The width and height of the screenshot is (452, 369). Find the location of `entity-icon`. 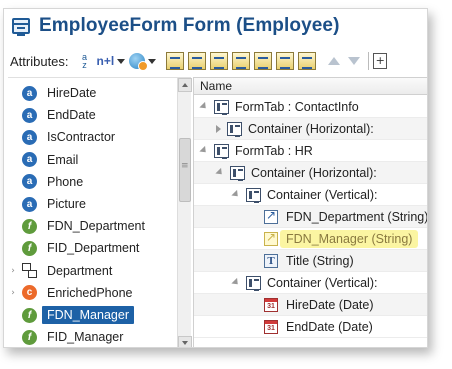

entity-icon is located at coordinates (29, 271).